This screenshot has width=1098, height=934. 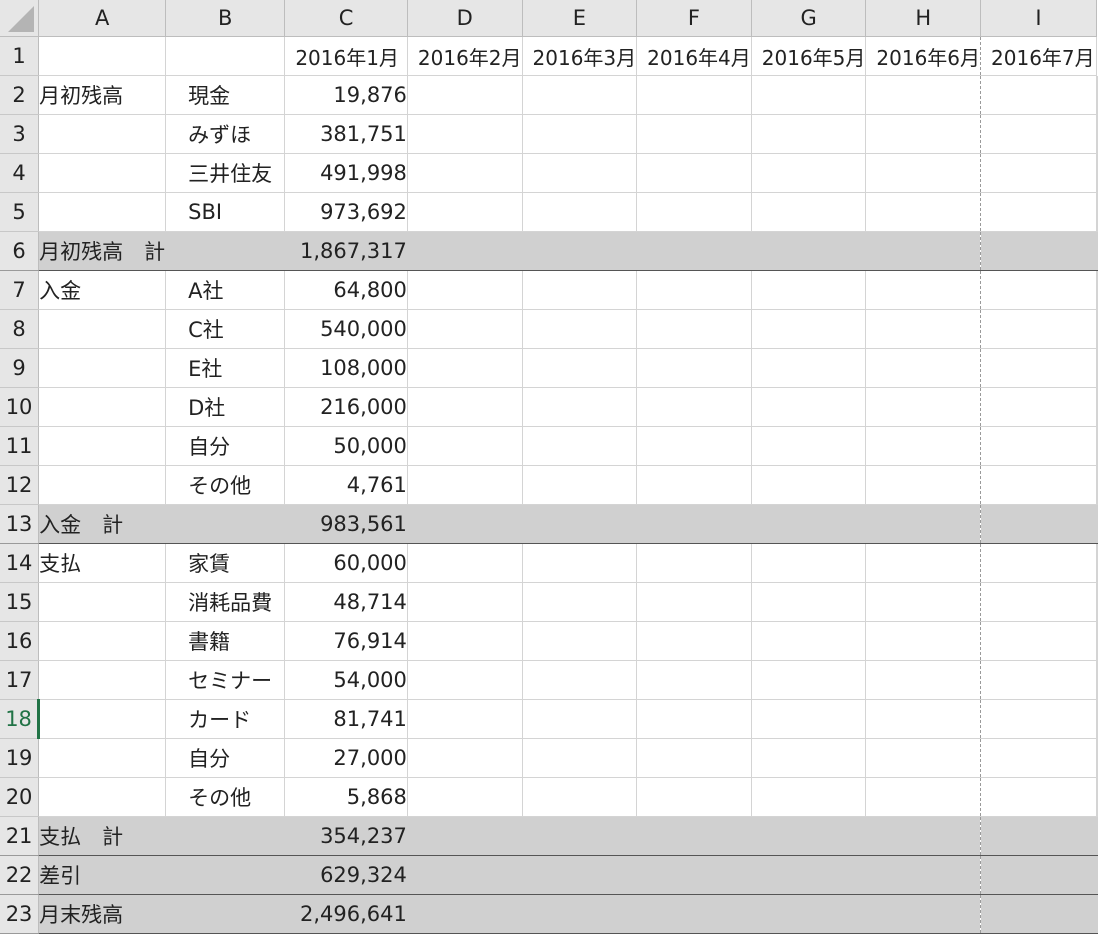 What do you see at coordinates (346, 290) in the screenshot?
I see `amount-cell: 64,800` at bounding box center [346, 290].